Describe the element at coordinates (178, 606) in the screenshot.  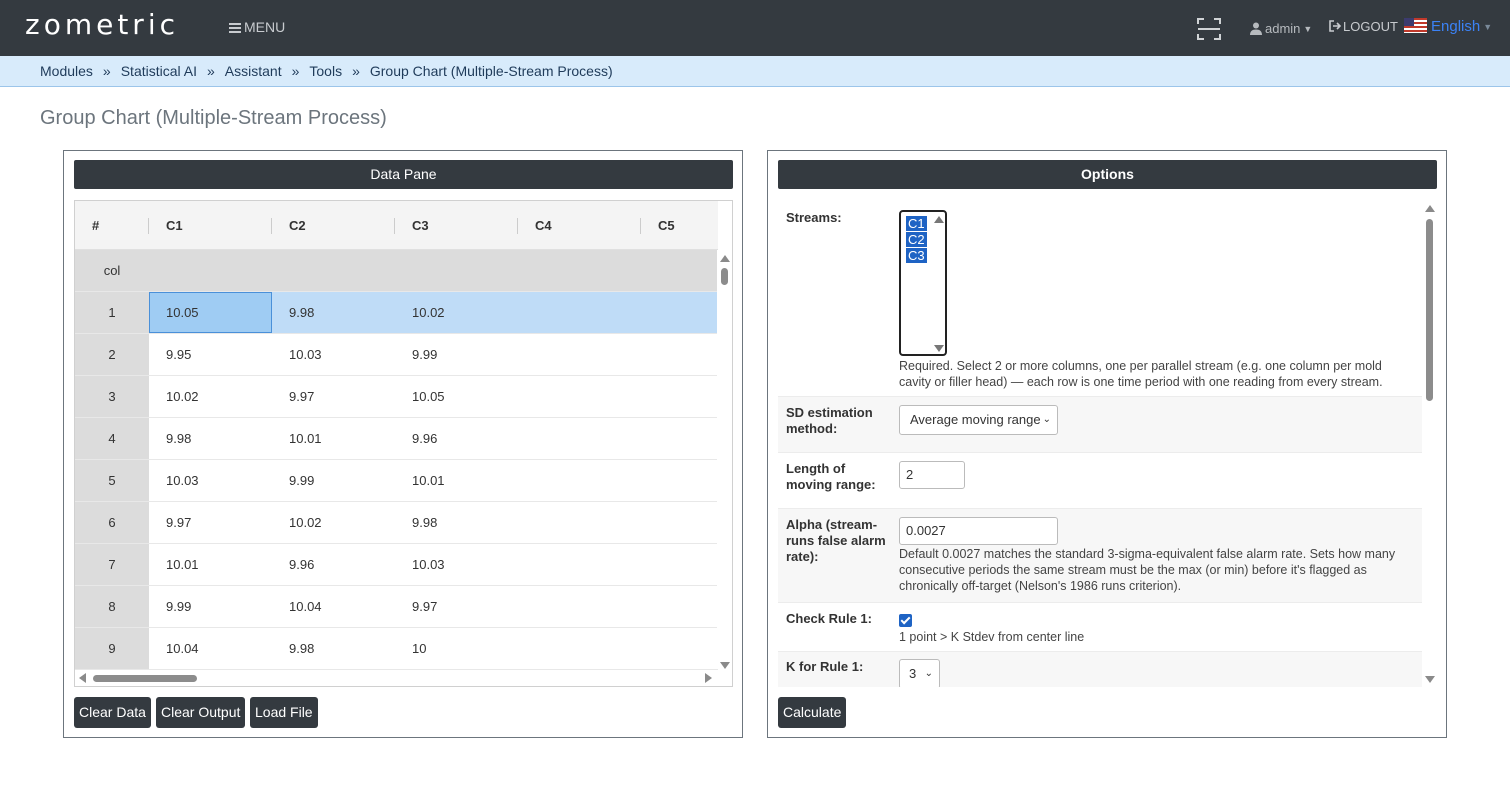
I see `table-cell-c1: 9.99` at that location.